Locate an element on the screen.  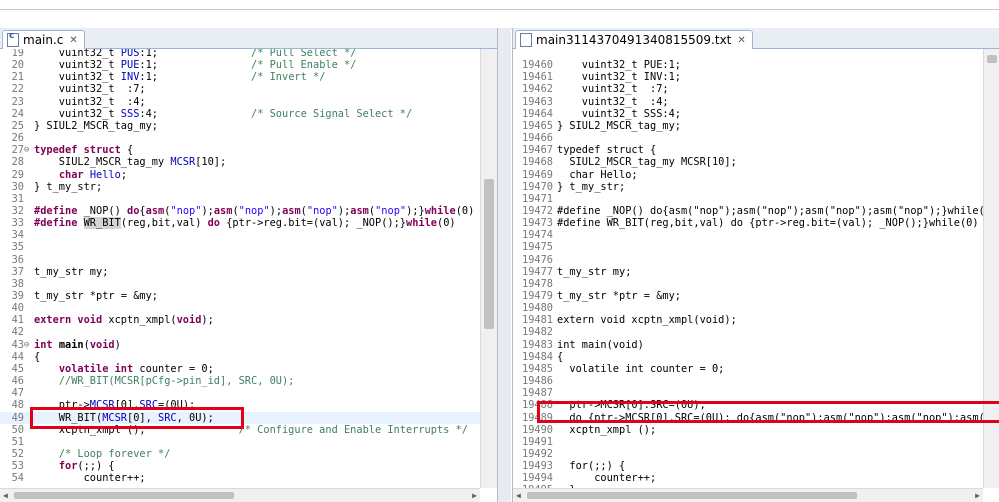
code-line: 45 volatile int counter = 0; is located at coordinates (240, 369).